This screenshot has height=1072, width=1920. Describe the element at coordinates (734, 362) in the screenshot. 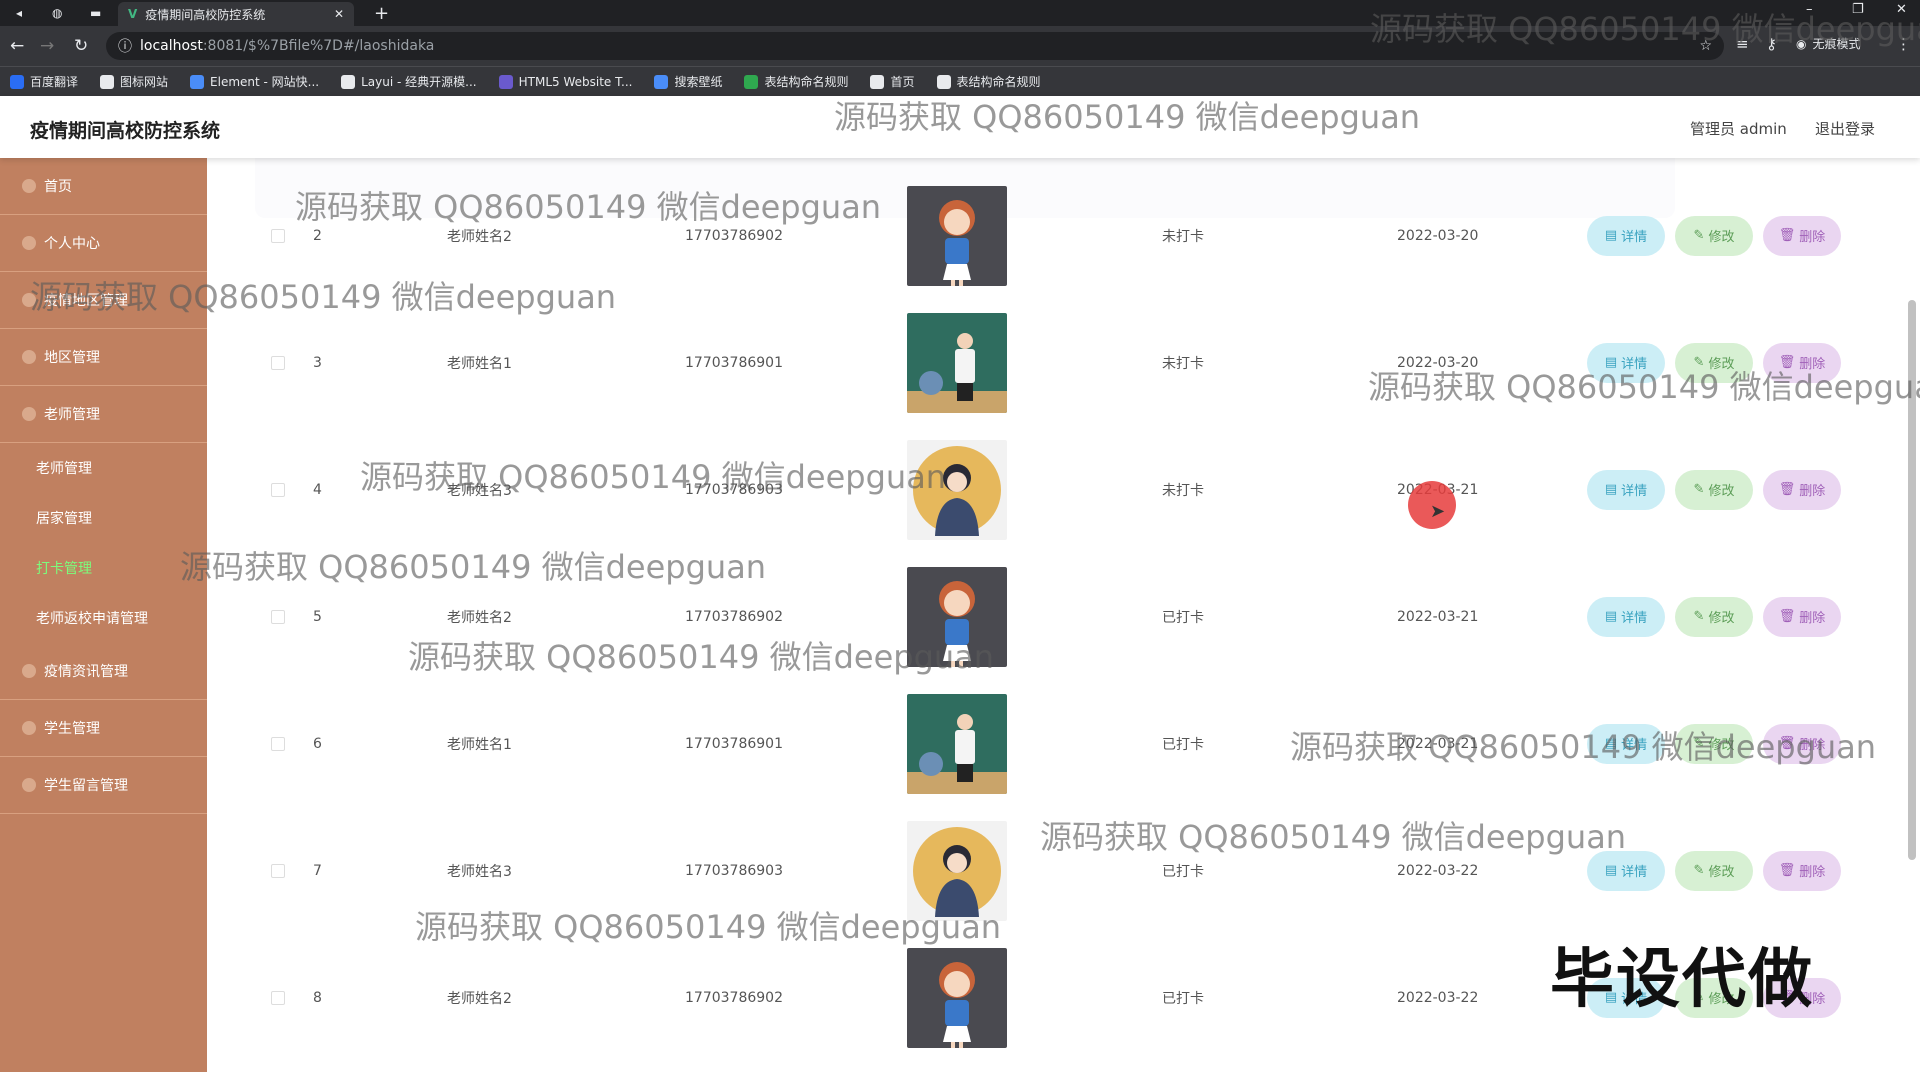

I see `teacher-phone: 17703786901` at that location.